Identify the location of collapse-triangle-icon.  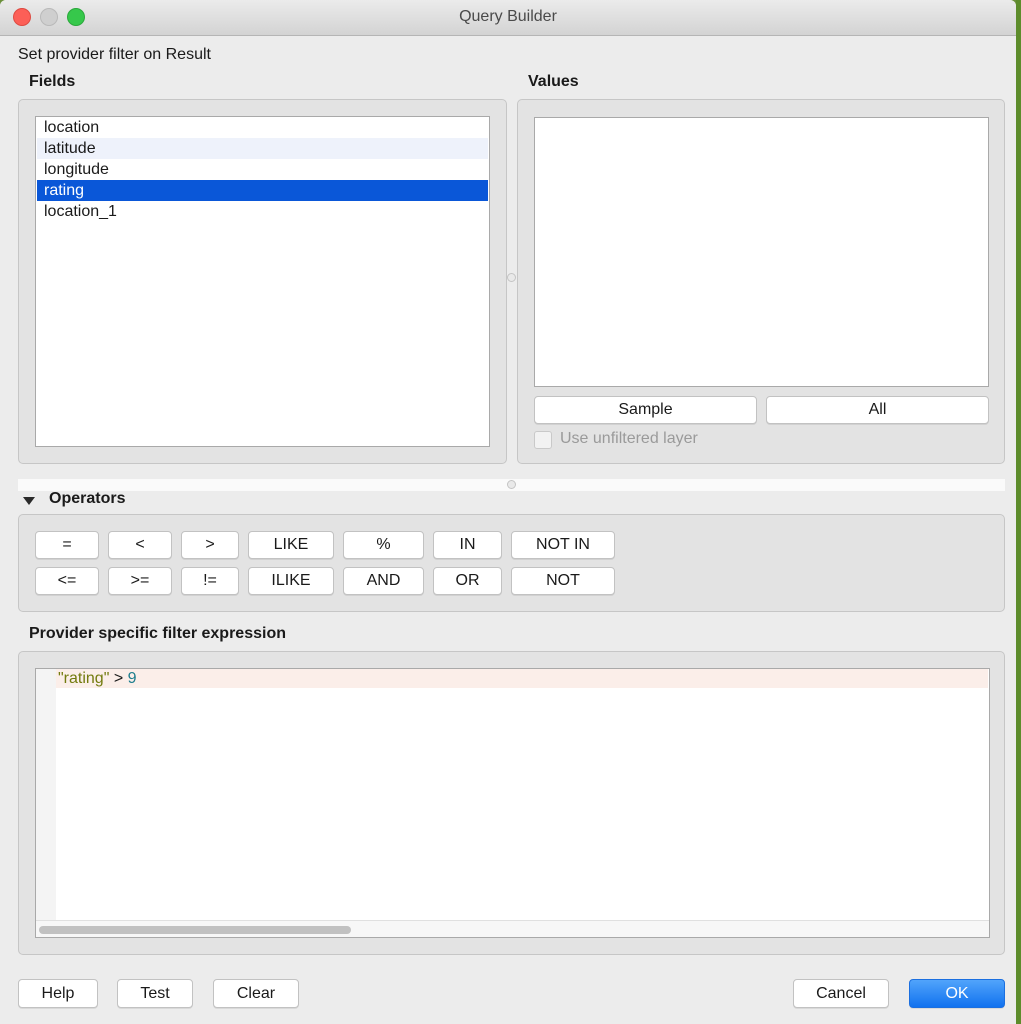
(29, 501).